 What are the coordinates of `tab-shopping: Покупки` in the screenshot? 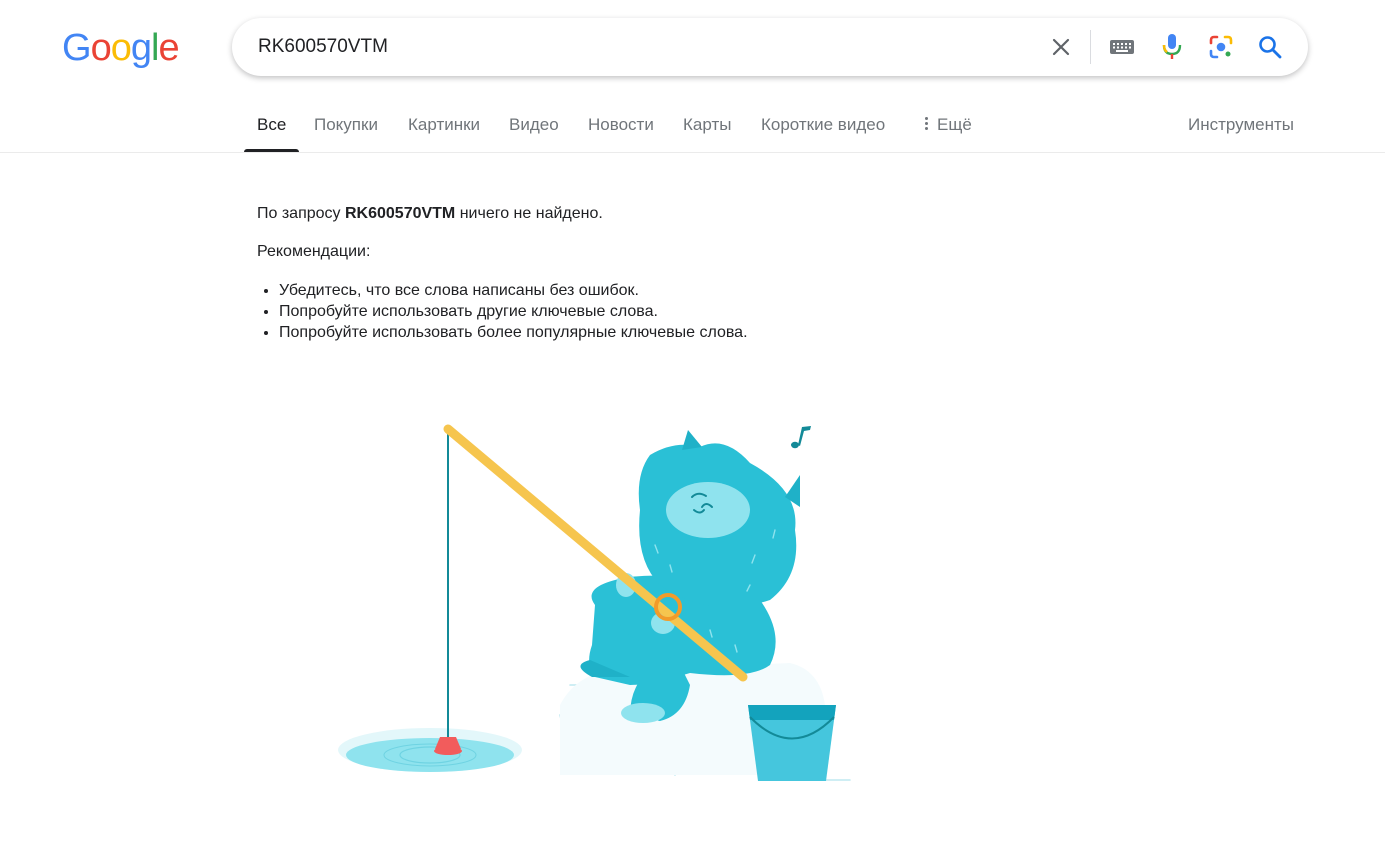 It's located at (346, 124).